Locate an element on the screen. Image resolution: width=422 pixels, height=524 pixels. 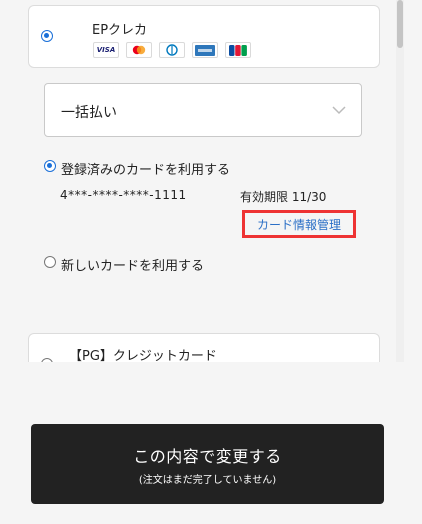
confirm-change-button: この内容で変更する (注文はまだ完了していません) is located at coordinates (207, 464).